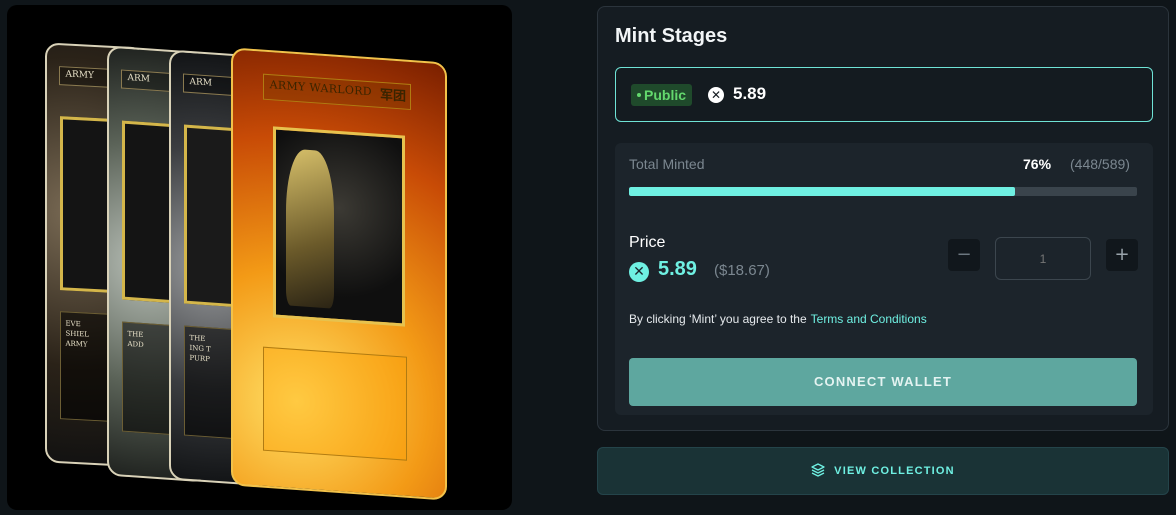 The width and height of the screenshot is (1176, 515). What do you see at coordinates (1122, 255) in the screenshot?
I see `increase-quantity-button: +` at bounding box center [1122, 255].